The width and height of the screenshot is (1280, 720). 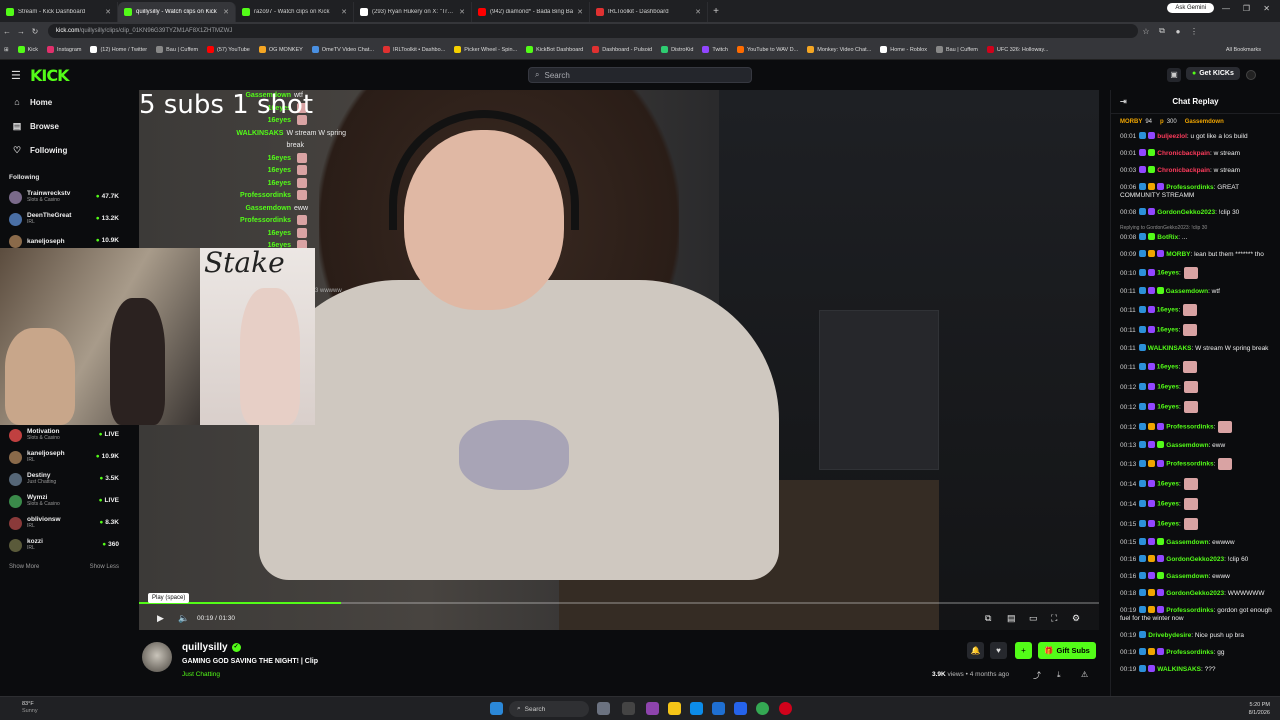 What do you see at coordinates (65, 545) in the screenshot?
I see `followed-channel: kozzi IRL ● 360` at bounding box center [65, 545].